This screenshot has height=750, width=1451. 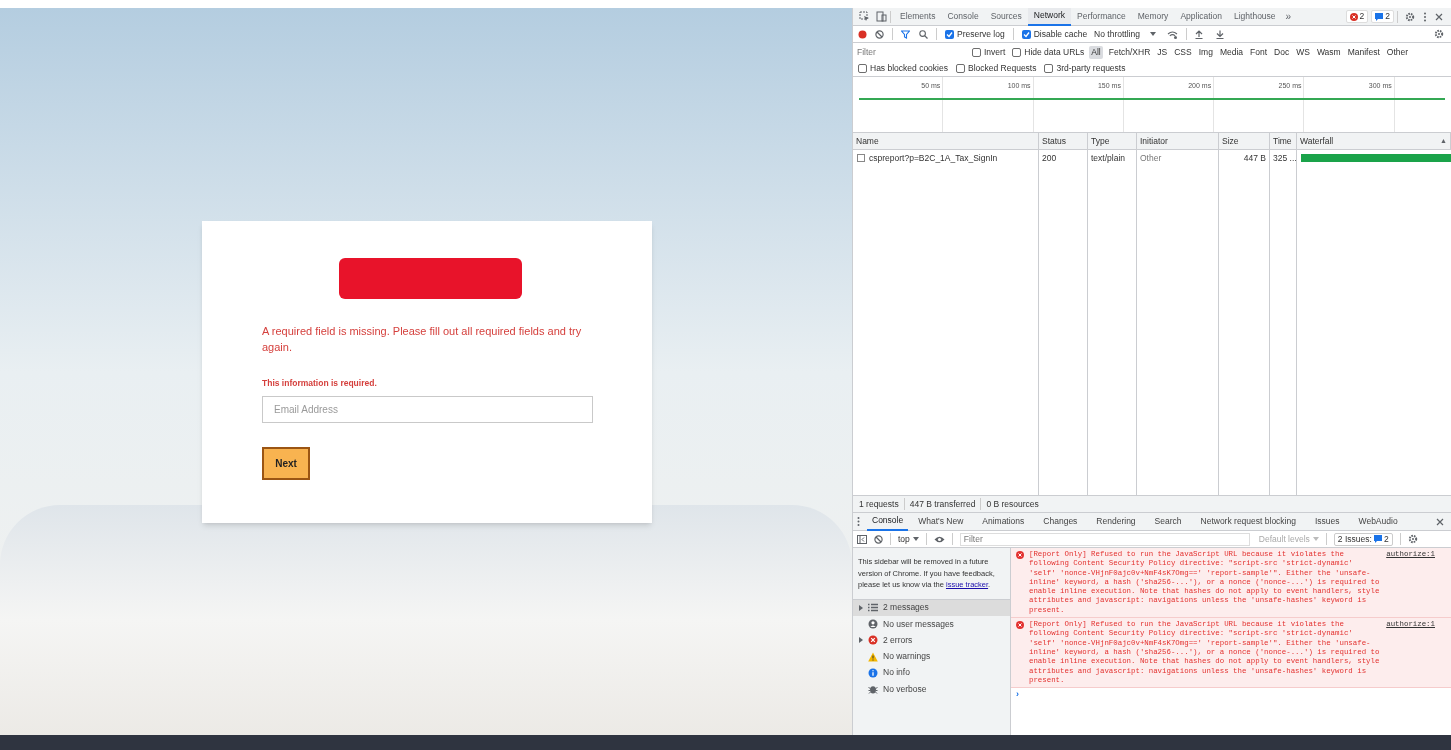 What do you see at coordinates (422, 339) in the screenshot?
I see `error-message: A required field is missing. Please fill out all required fields and try again.` at bounding box center [422, 339].